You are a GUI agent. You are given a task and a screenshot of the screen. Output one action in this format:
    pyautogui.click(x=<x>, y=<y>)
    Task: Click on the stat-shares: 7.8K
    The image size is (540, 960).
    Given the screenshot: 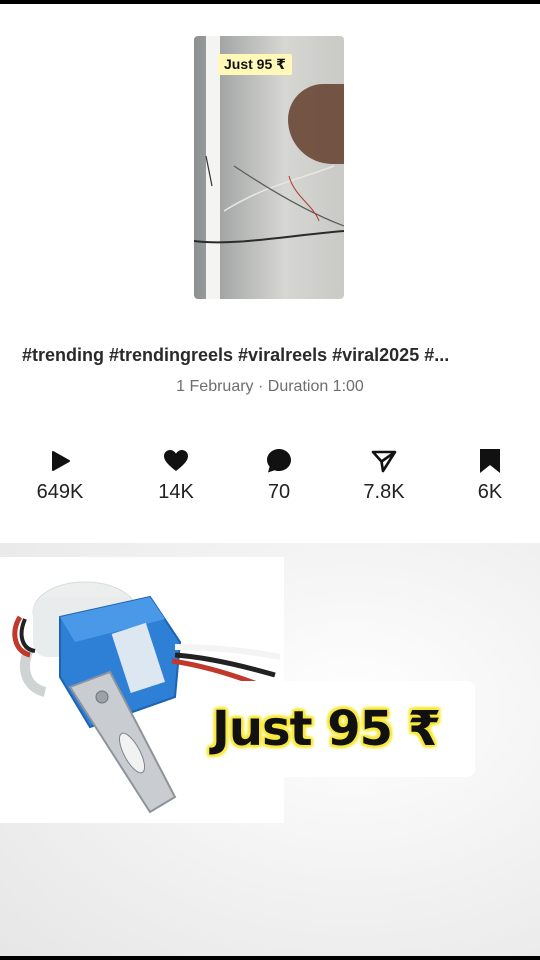 What is the action you would take?
    pyautogui.click(x=384, y=474)
    